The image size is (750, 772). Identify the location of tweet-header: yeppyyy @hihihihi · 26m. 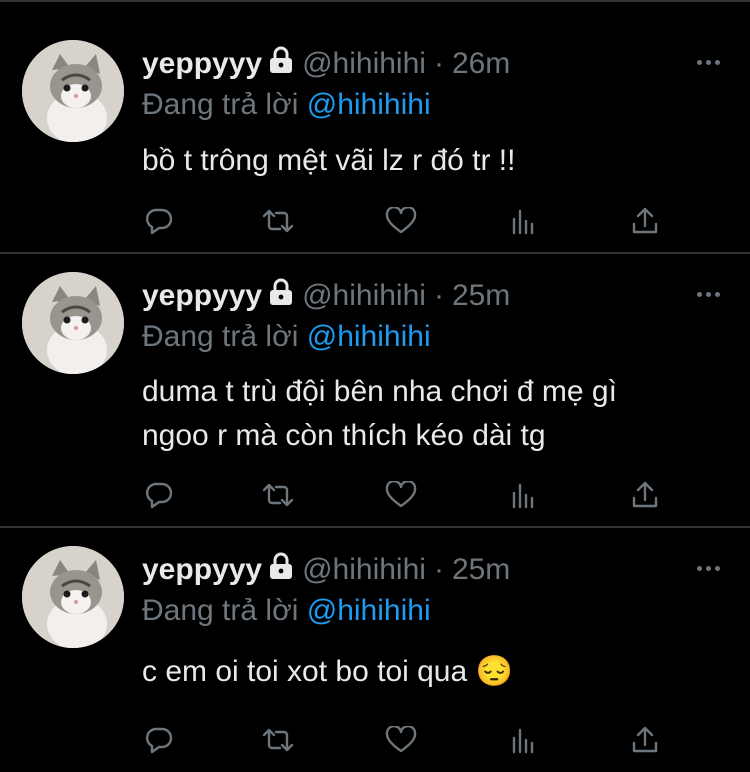
(326, 64).